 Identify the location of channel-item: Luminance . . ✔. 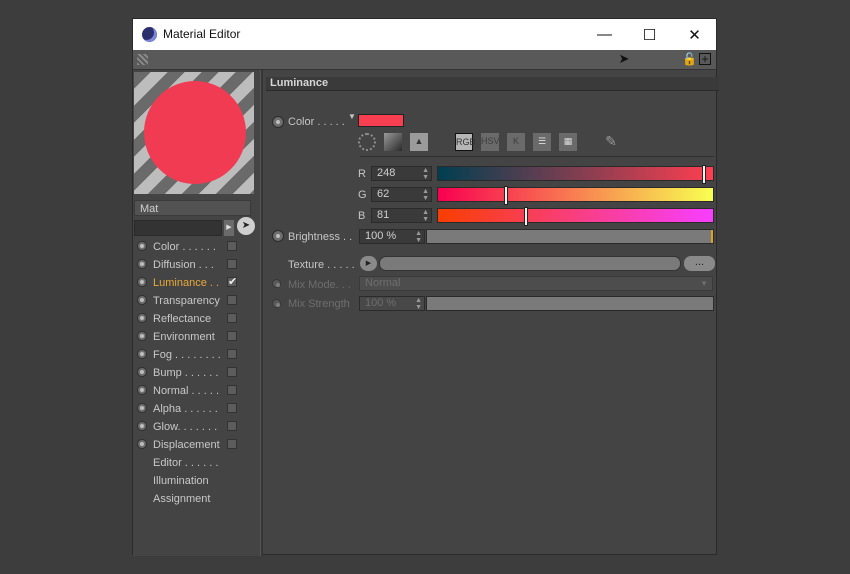
(196, 283).